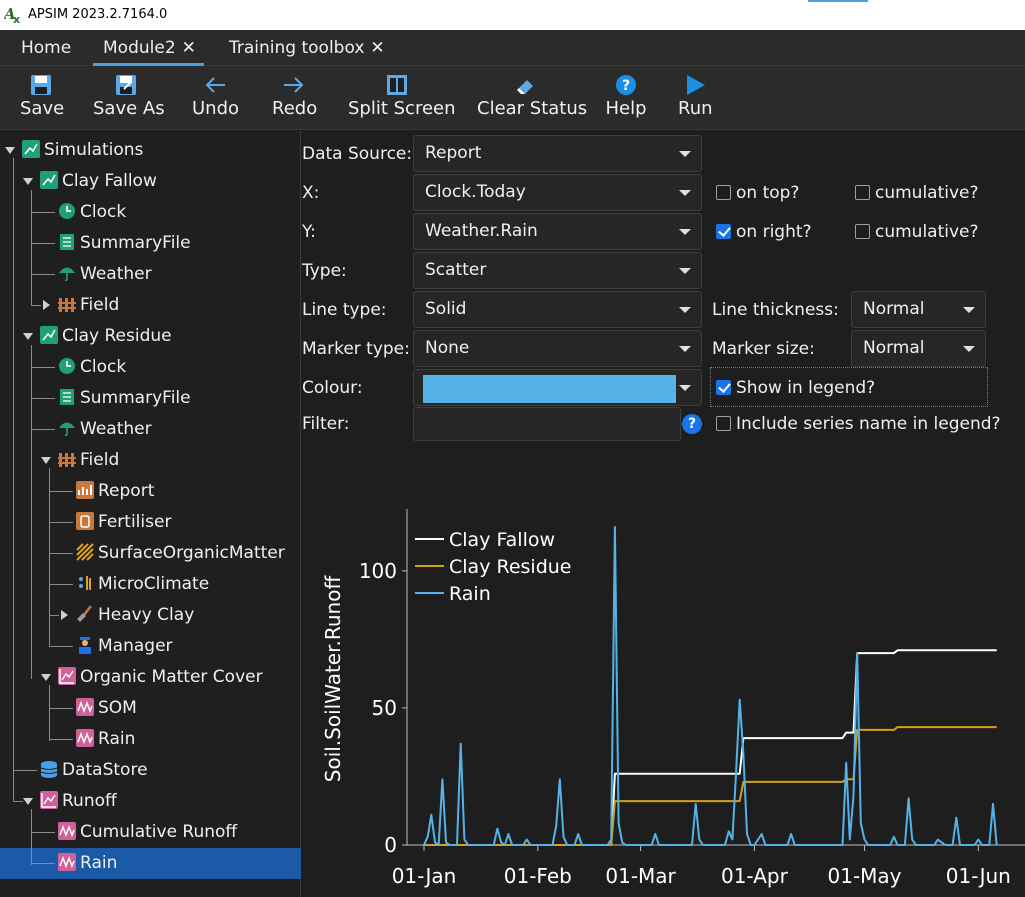  What do you see at coordinates (378, 571) in the screenshot?
I see `y-tick-label: 100` at bounding box center [378, 571].